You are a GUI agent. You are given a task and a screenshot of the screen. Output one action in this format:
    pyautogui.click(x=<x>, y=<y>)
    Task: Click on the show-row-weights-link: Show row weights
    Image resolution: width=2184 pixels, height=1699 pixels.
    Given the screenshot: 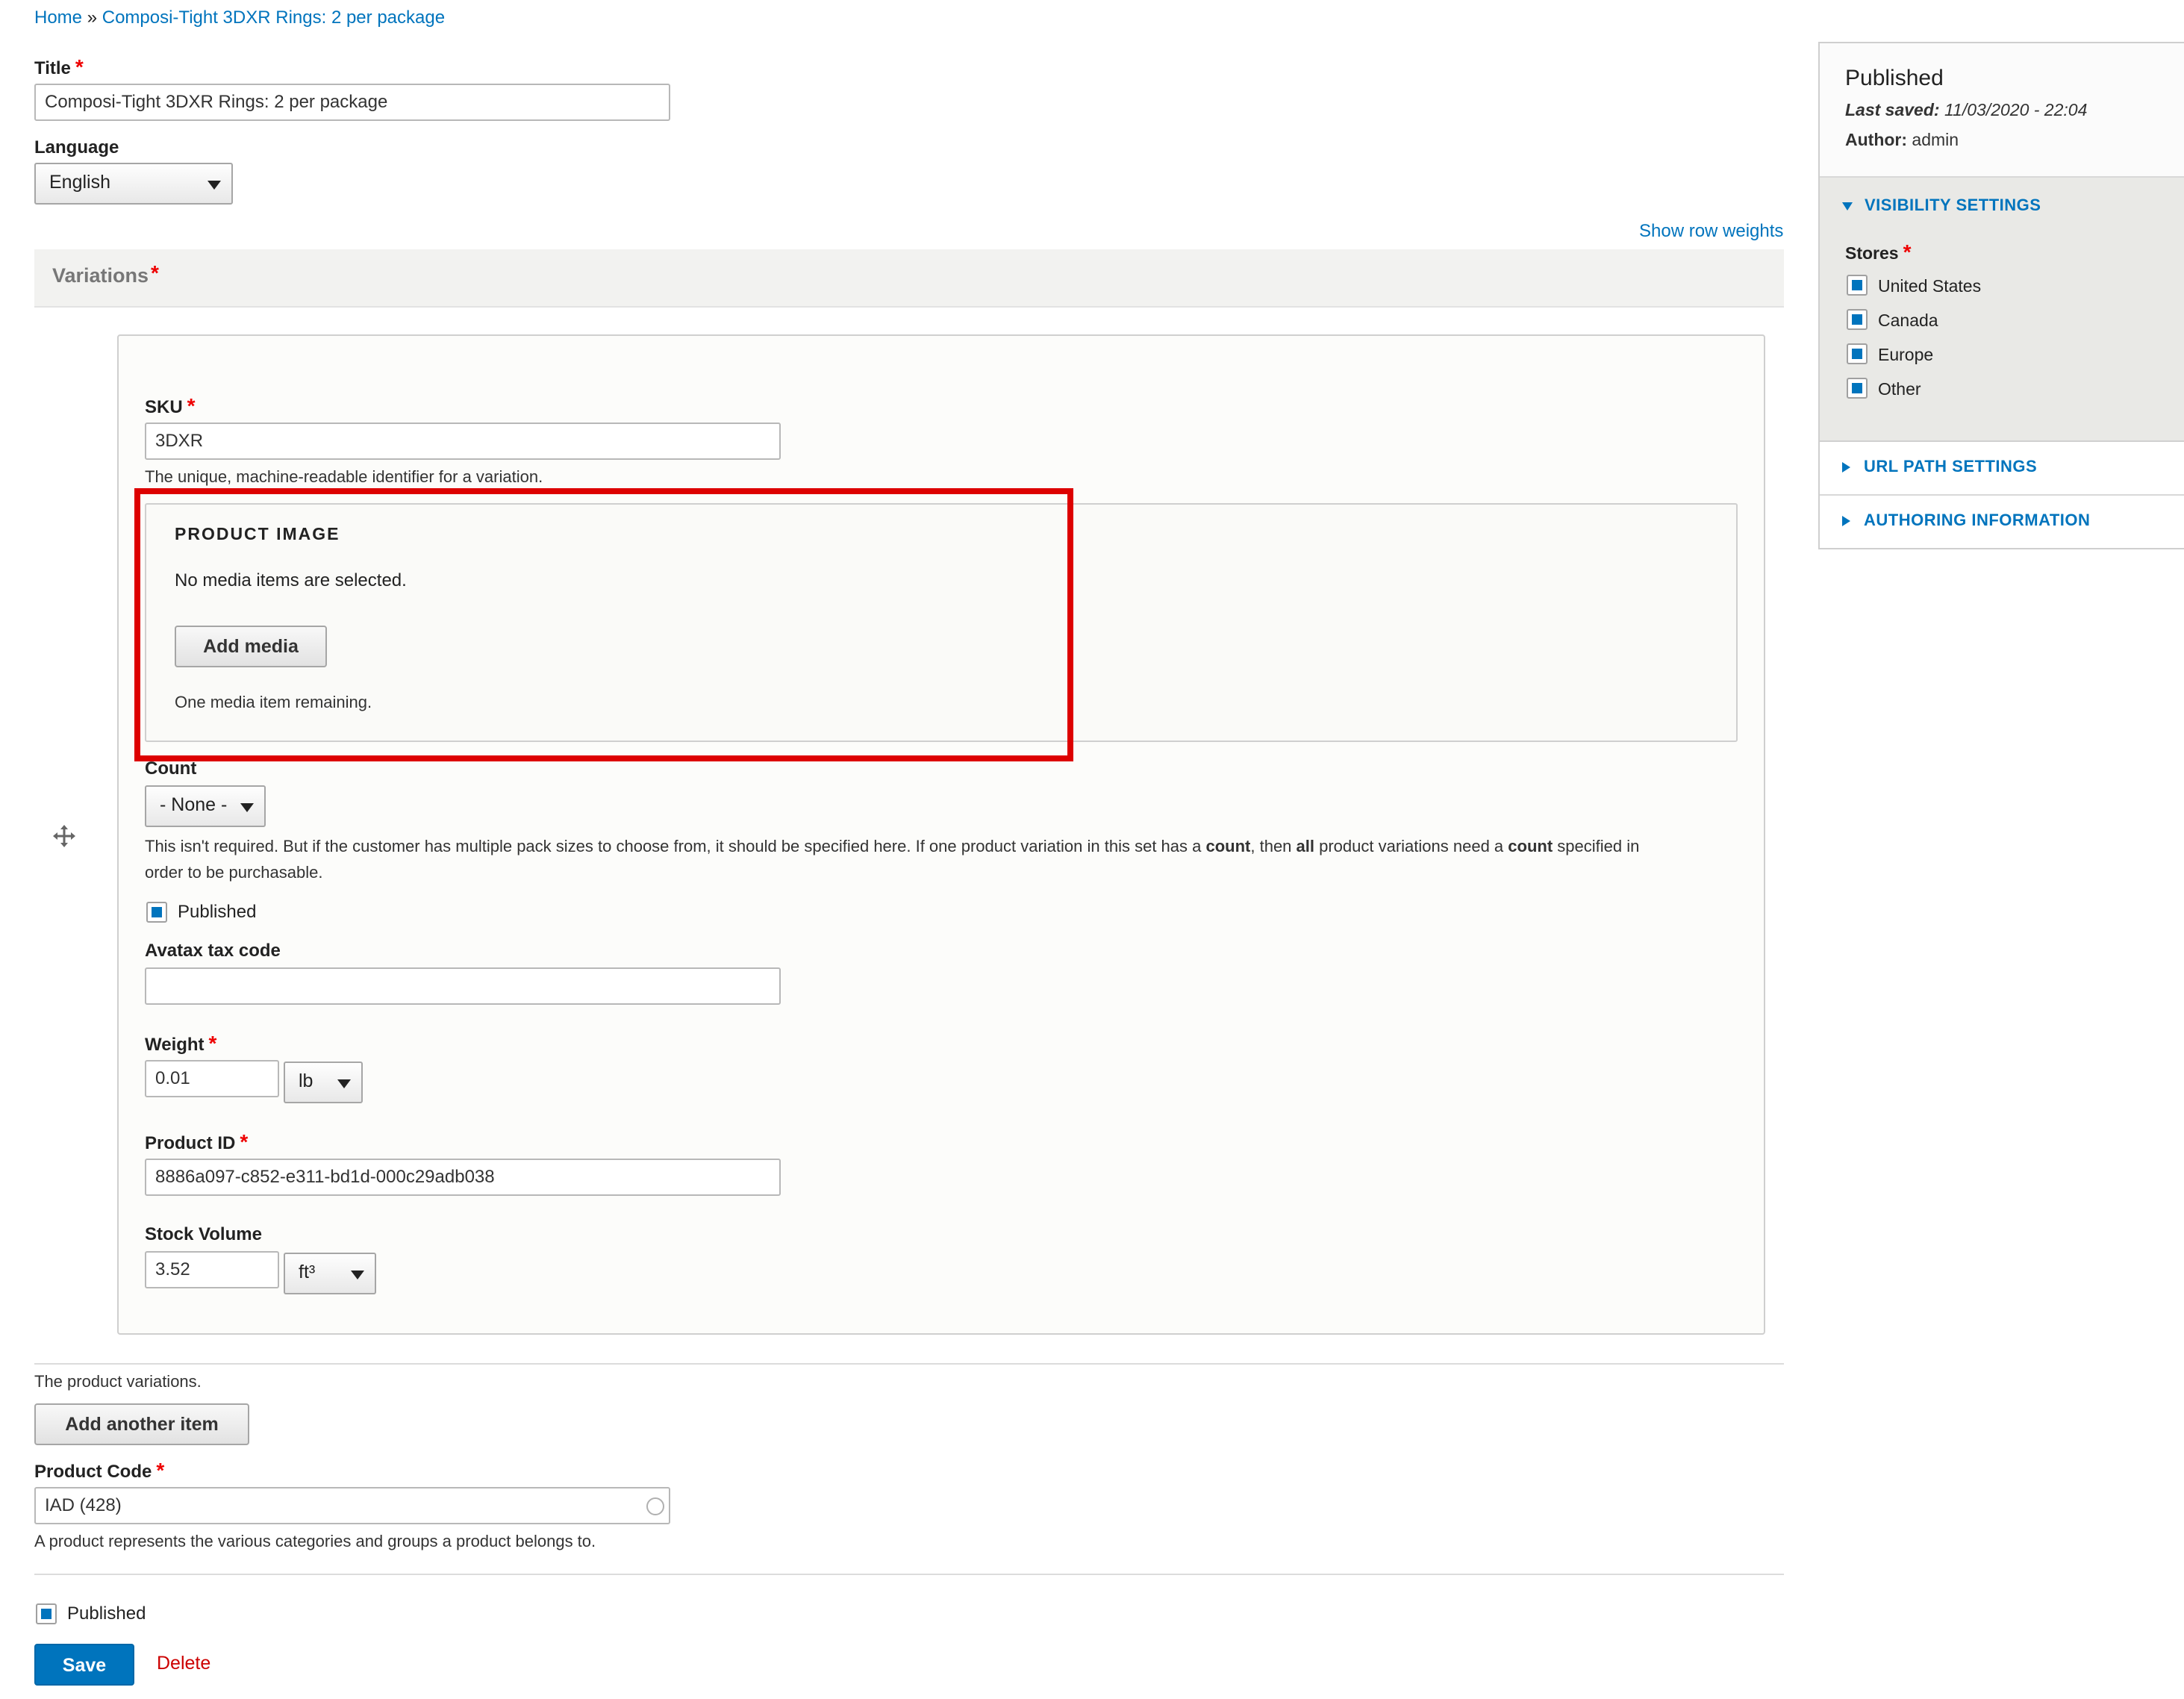 What is the action you would take?
    pyautogui.click(x=1711, y=231)
    